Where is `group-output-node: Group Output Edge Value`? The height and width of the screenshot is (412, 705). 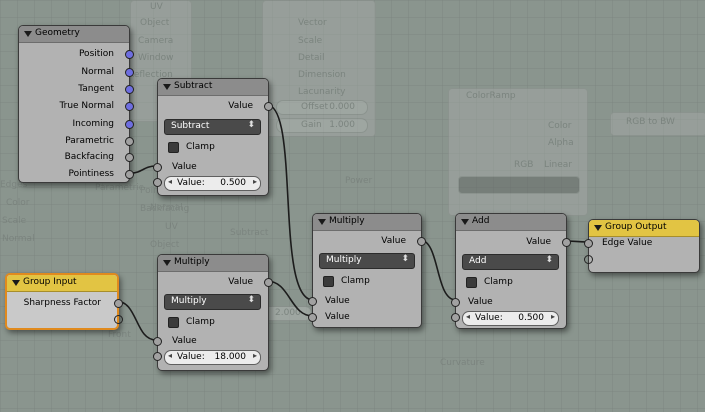
group-output-node: Group Output Edge Value is located at coordinates (642, 246).